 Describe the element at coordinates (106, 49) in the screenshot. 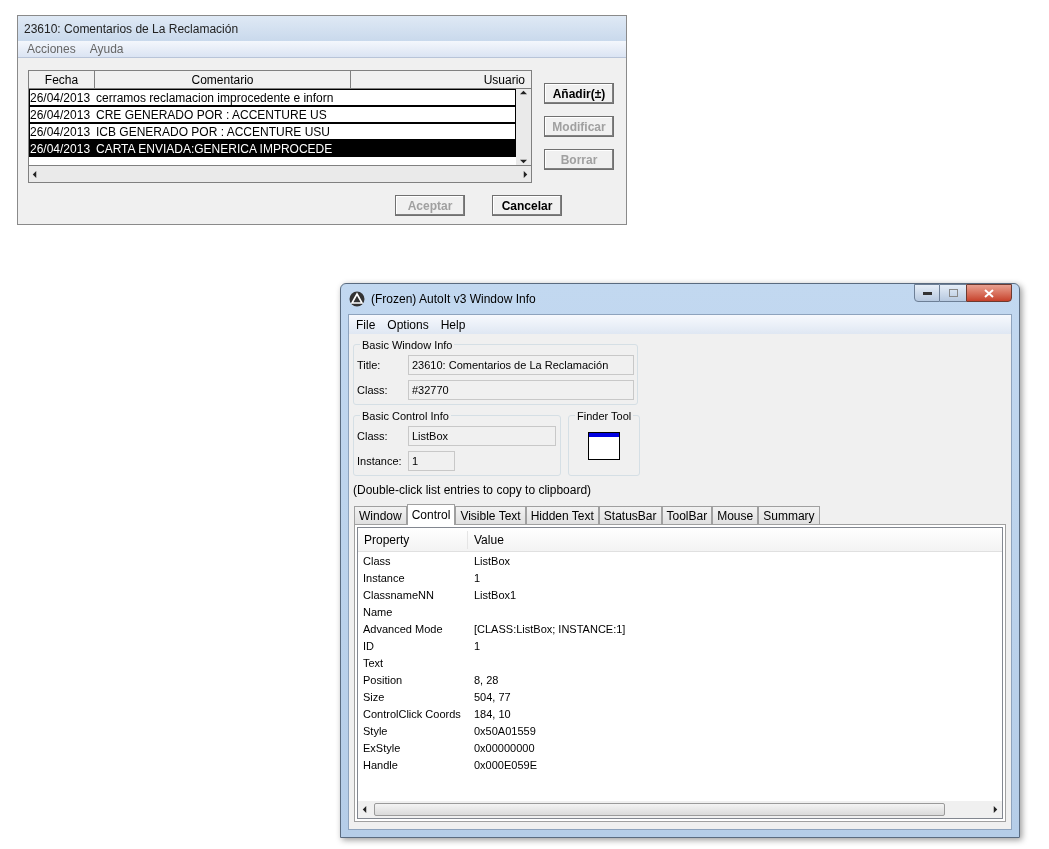

I see `menu-item: Ayuda` at that location.